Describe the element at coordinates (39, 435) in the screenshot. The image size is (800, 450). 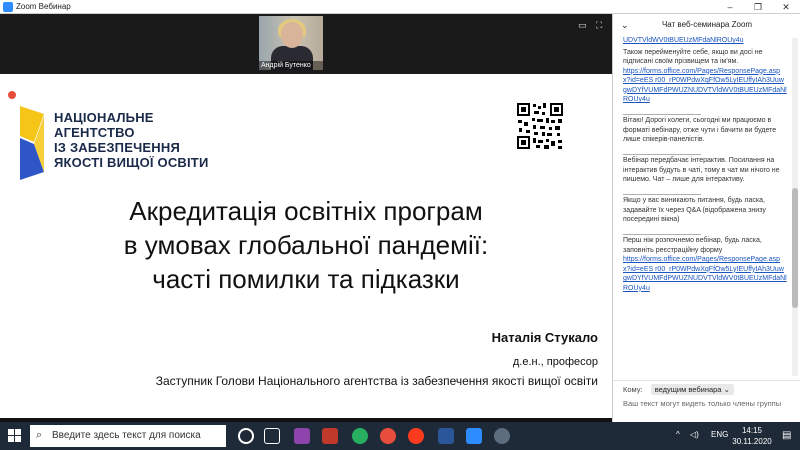
I see `search-icon: ⌕` at that location.